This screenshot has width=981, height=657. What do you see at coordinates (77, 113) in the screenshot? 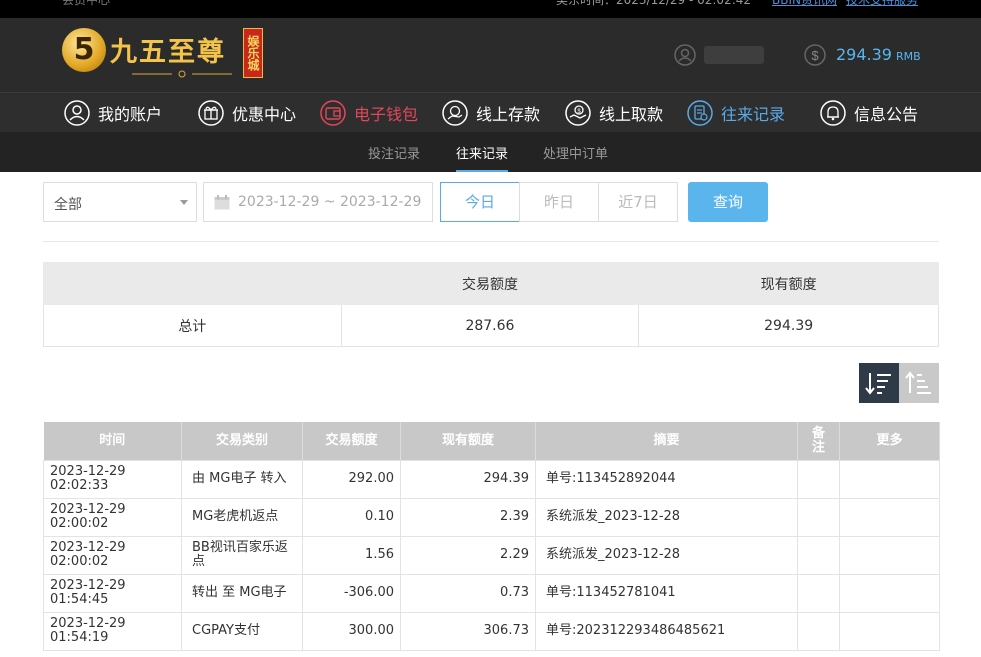
I see `user-icon` at bounding box center [77, 113].